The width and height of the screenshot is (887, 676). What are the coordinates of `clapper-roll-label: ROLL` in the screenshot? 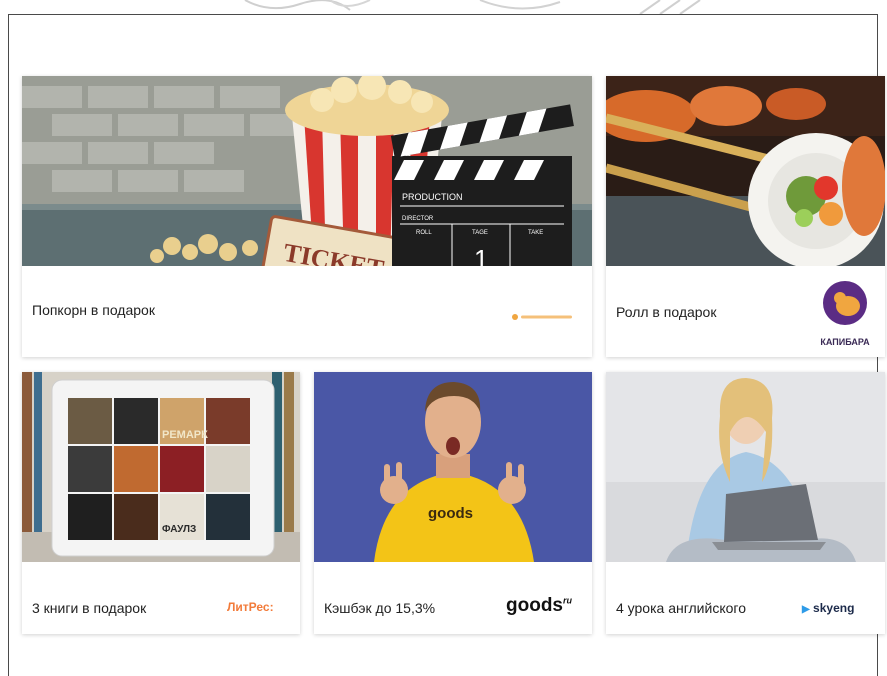 It's located at (424, 233).